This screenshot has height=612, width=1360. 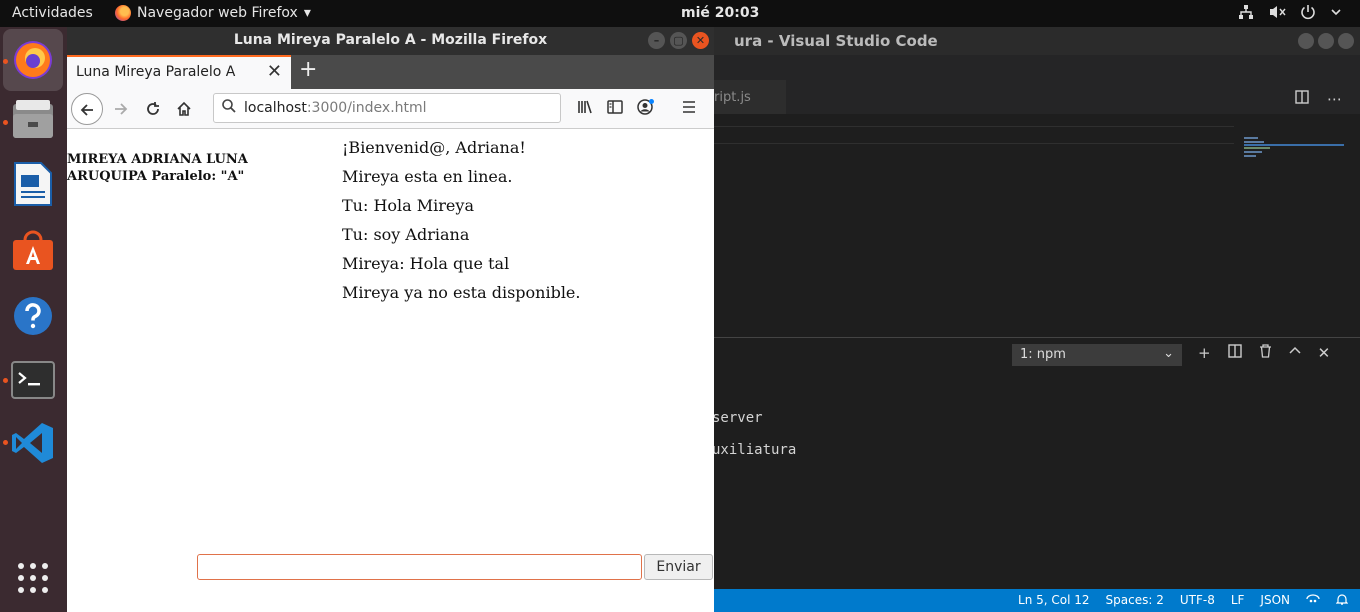 I want to click on forward-button, so click(x=121, y=109).